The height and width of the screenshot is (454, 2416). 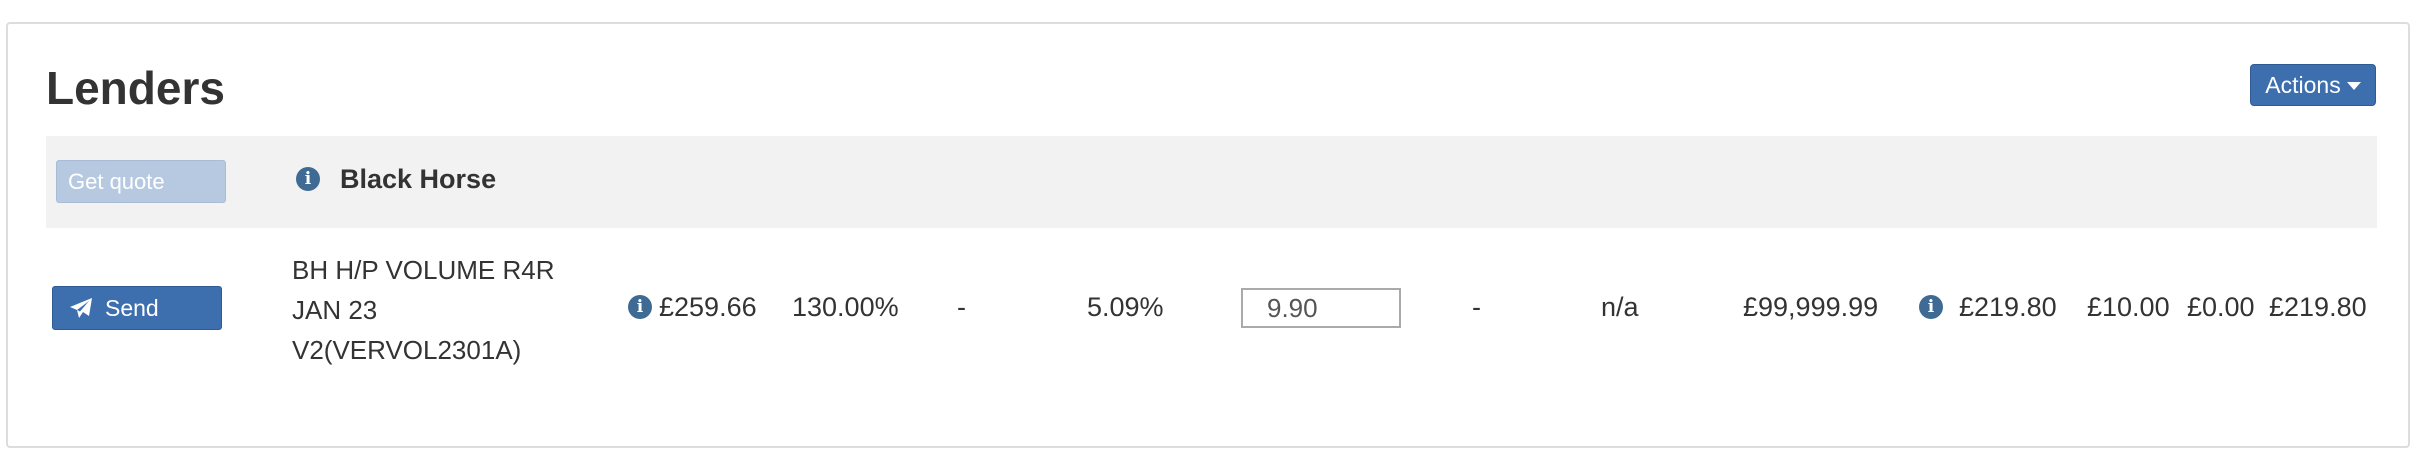 What do you see at coordinates (418, 179) in the screenshot?
I see `lender-name: Black Horse` at bounding box center [418, 179].